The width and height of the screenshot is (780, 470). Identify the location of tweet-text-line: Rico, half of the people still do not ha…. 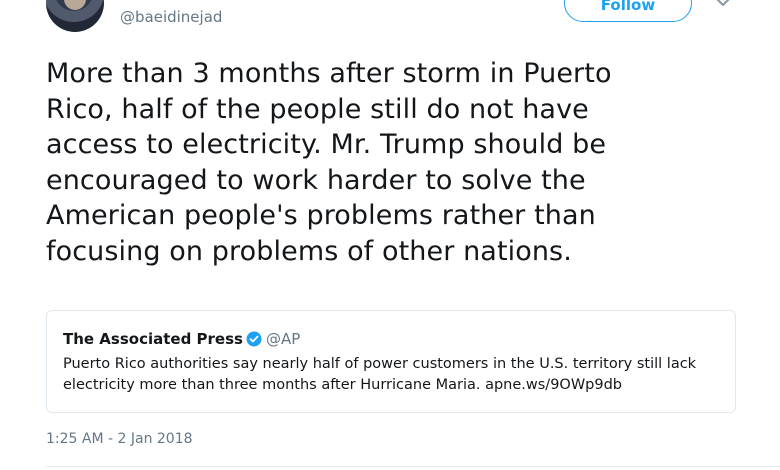
(317, 109).